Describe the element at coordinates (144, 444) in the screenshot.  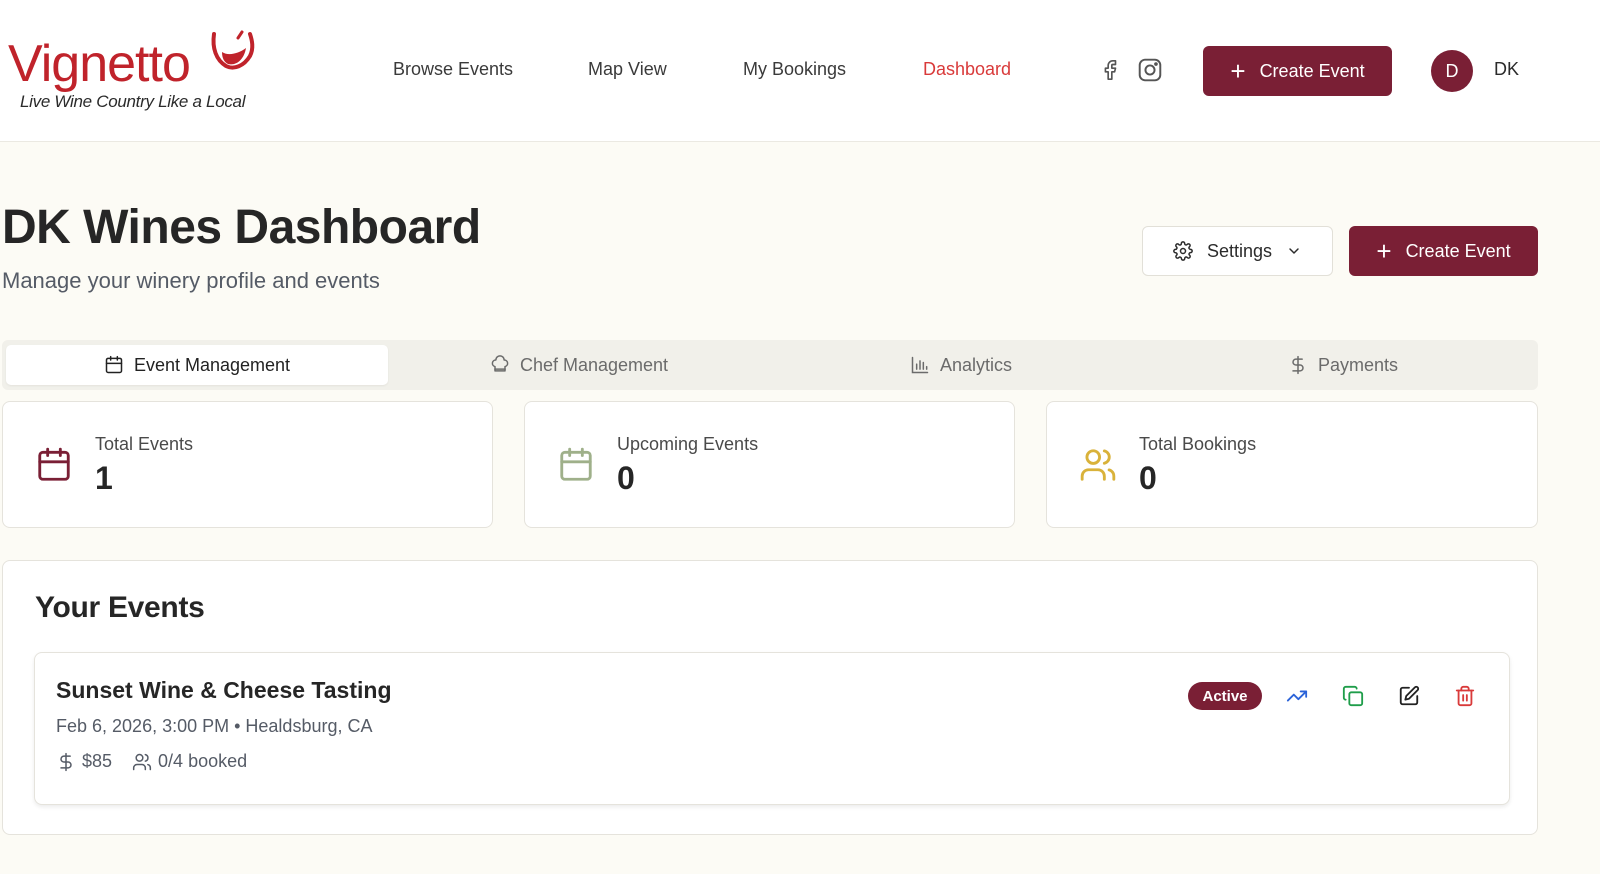
I see `stat-label: Total Events` at that location.